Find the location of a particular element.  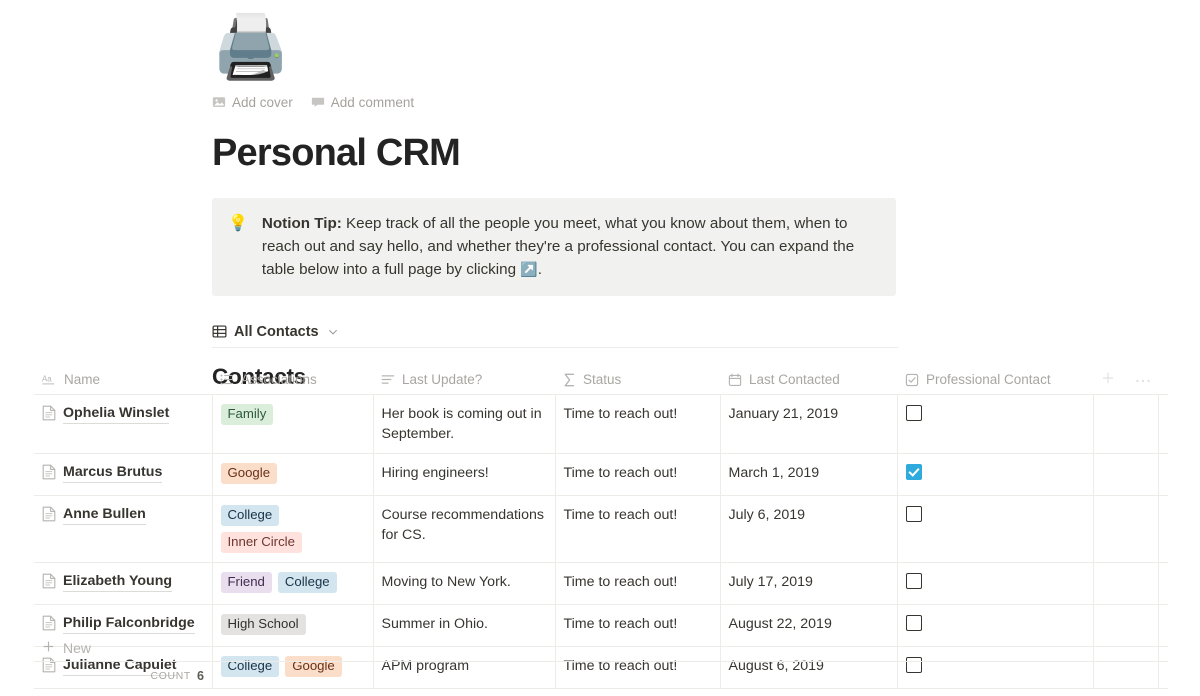

text-aa-icon: Aa is located at coordinates (49, 379).